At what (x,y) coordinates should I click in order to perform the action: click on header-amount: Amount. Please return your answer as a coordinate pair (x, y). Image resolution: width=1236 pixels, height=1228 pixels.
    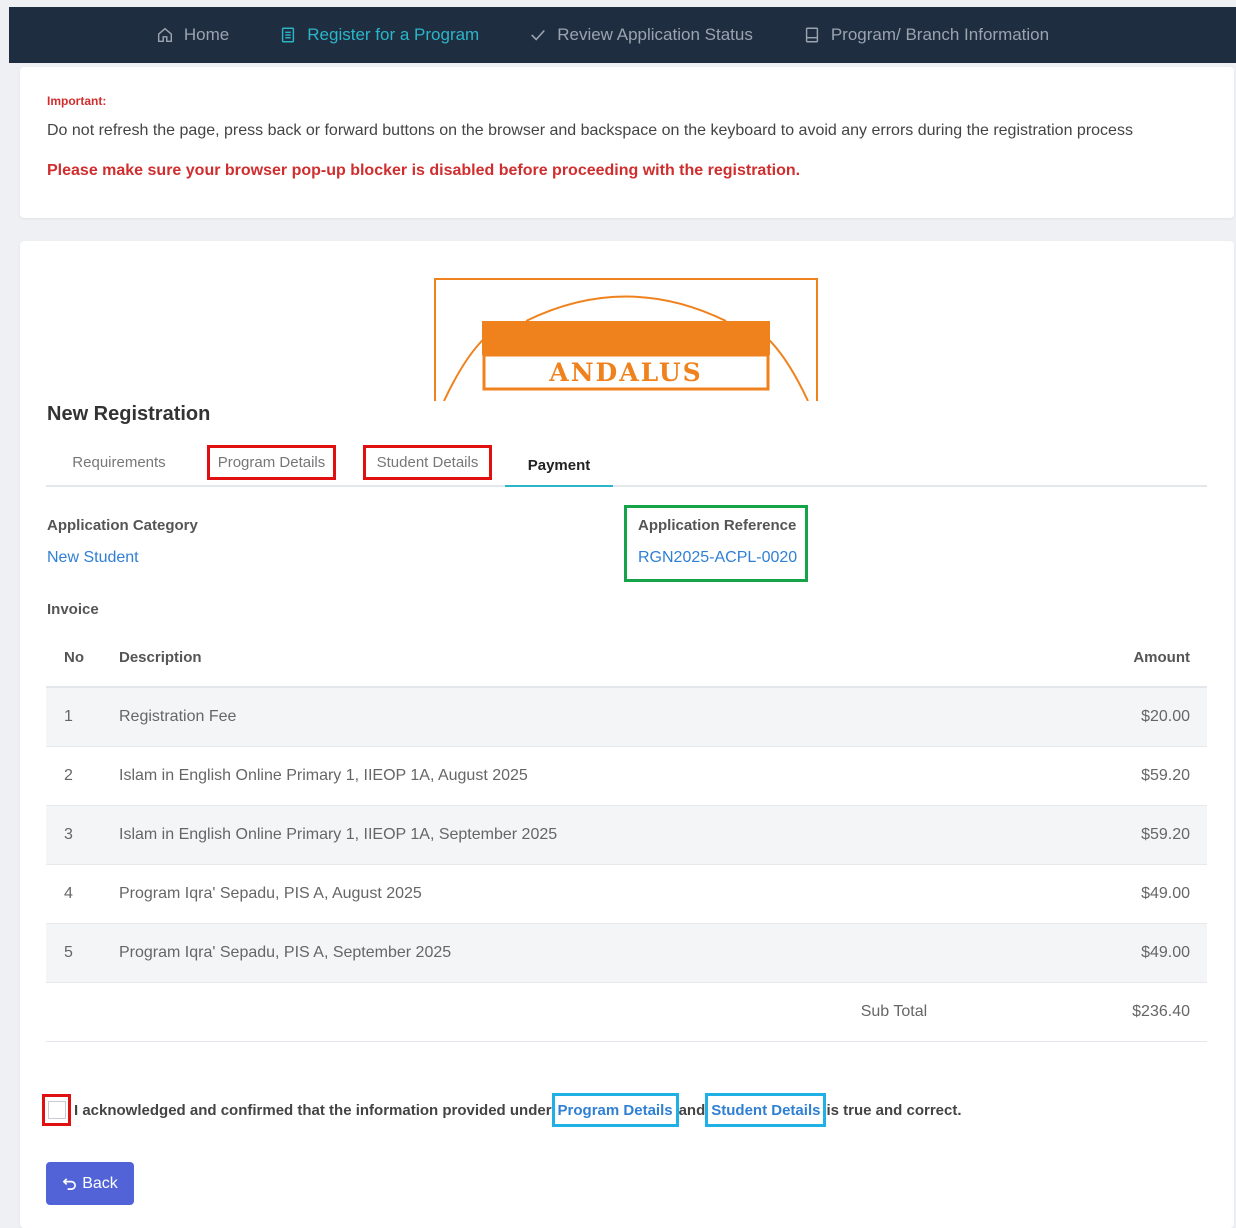
    Looking at the image, I should click on (1161, 657).